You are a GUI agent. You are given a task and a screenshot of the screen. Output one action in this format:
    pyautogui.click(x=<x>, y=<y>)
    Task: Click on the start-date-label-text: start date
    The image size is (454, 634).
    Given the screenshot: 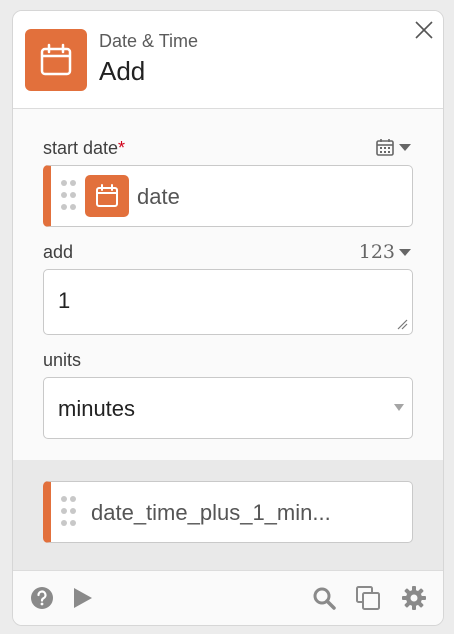 What is the action you would take?
    pyautogui.click(x=81, y=148)
    